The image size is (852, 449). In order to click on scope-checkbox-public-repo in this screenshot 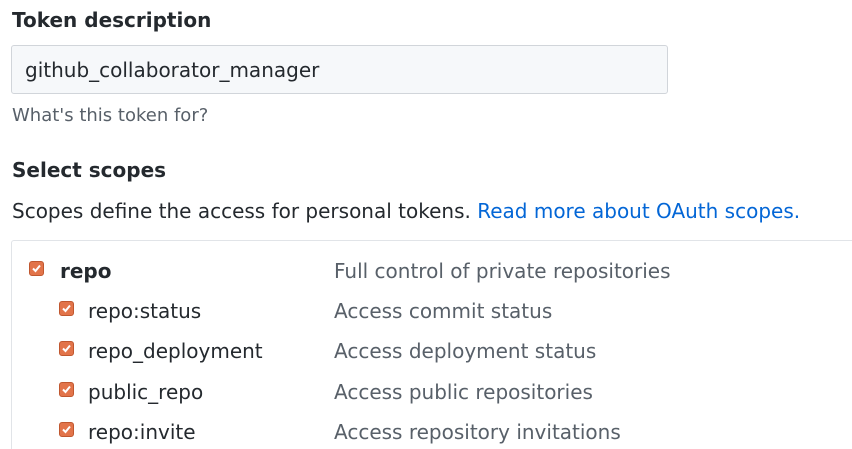, I will do `click(66, 389)`.